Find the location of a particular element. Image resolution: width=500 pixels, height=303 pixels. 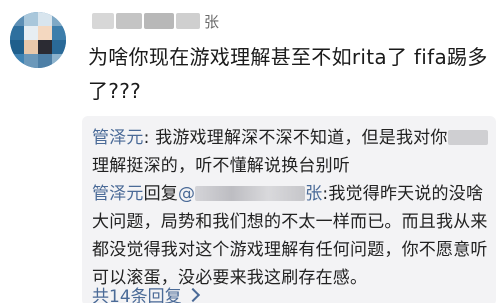

more-replies-link: 共14条回复 is located at coordinates (146, 292).